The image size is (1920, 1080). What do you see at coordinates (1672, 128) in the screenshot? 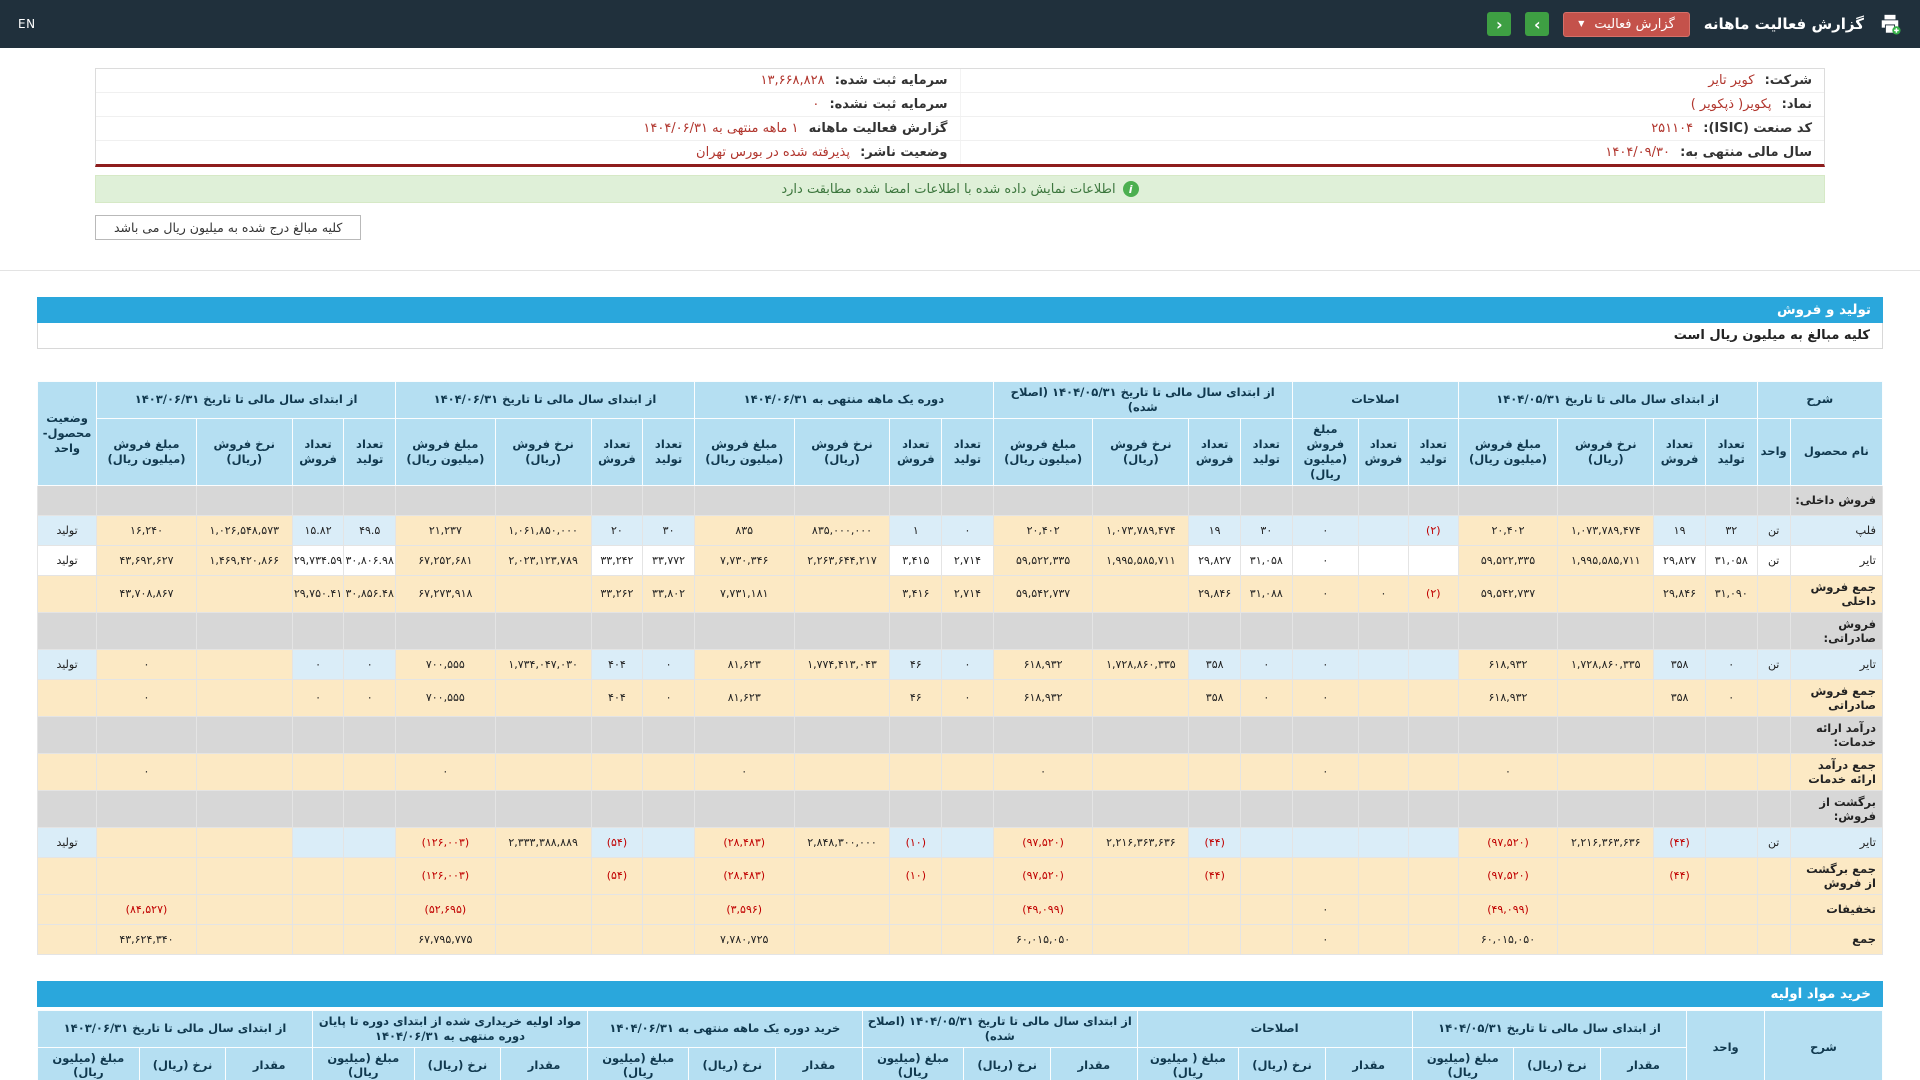
I see `isic-value: ۲۵۱۱۰۴` at bounding box center [1672, 128].